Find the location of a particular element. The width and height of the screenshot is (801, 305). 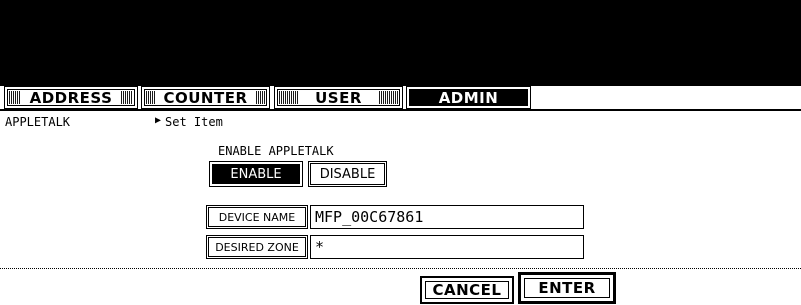

enable-button: ENABLE is located at coordinates (256, 174).